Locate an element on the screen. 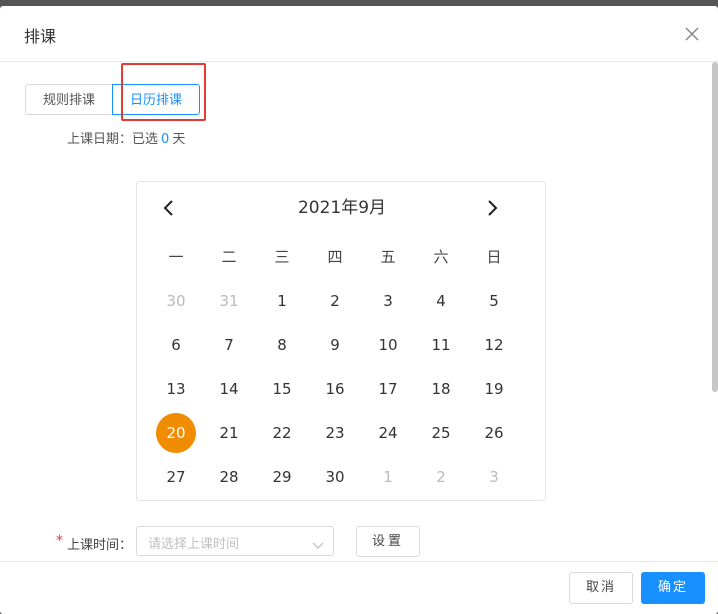 The width and height of the screenshot is (718, 614). calendar-day: 24 is located at coordinates (388, 433).